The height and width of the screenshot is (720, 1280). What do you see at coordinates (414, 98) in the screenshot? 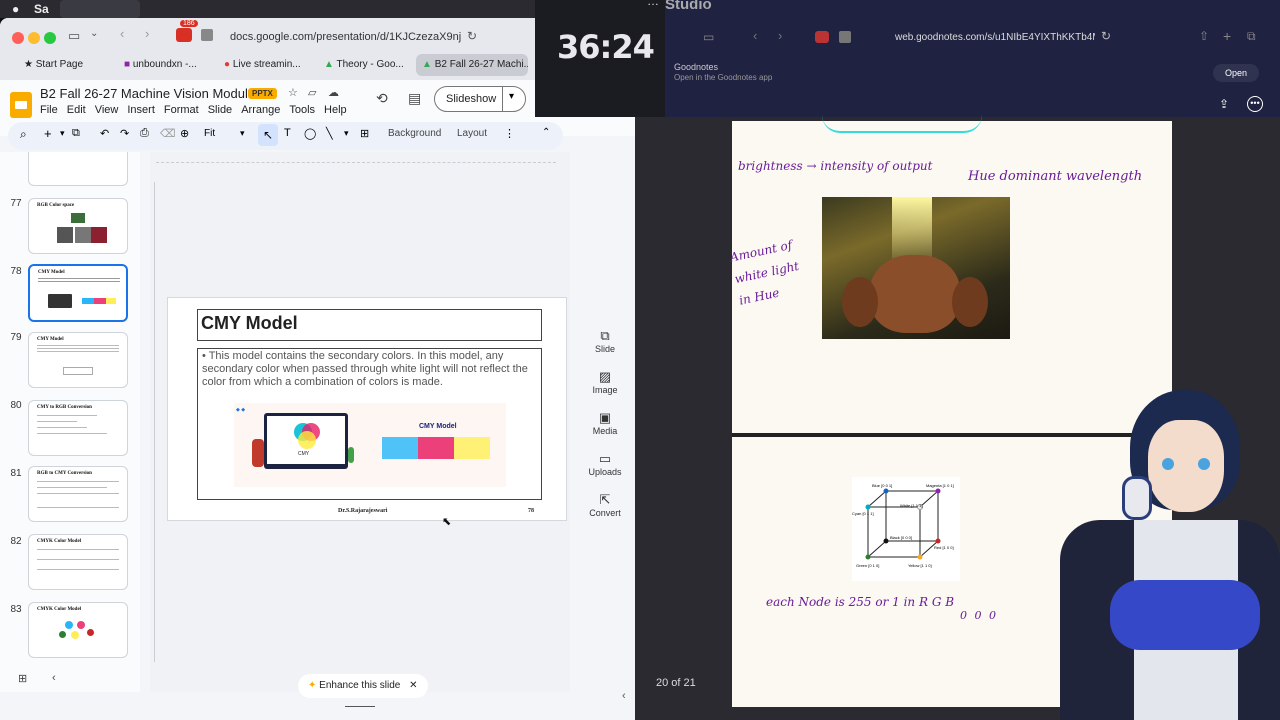
I see `comment-icon: ▤` at bounding box center [414, 98].